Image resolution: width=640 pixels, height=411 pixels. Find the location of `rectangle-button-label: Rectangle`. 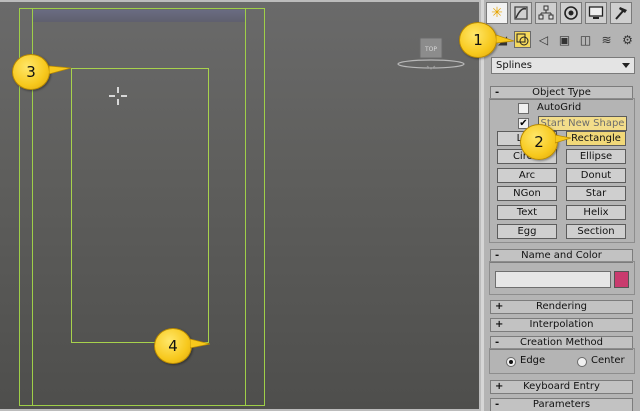

rectangle-button-label: Rectangle is located at coordinates (596, 138).